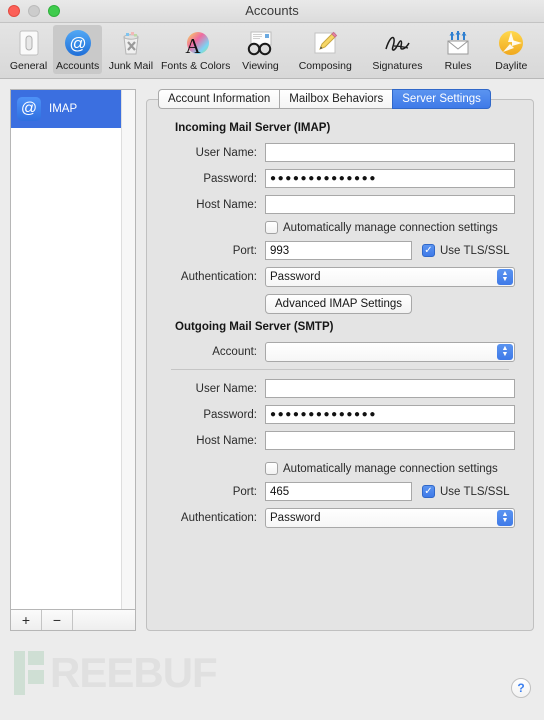 Image resolution: width=544 pixels, height=720 pixels. I want to click on tab-account-information: Account Information, so click(219, 99).